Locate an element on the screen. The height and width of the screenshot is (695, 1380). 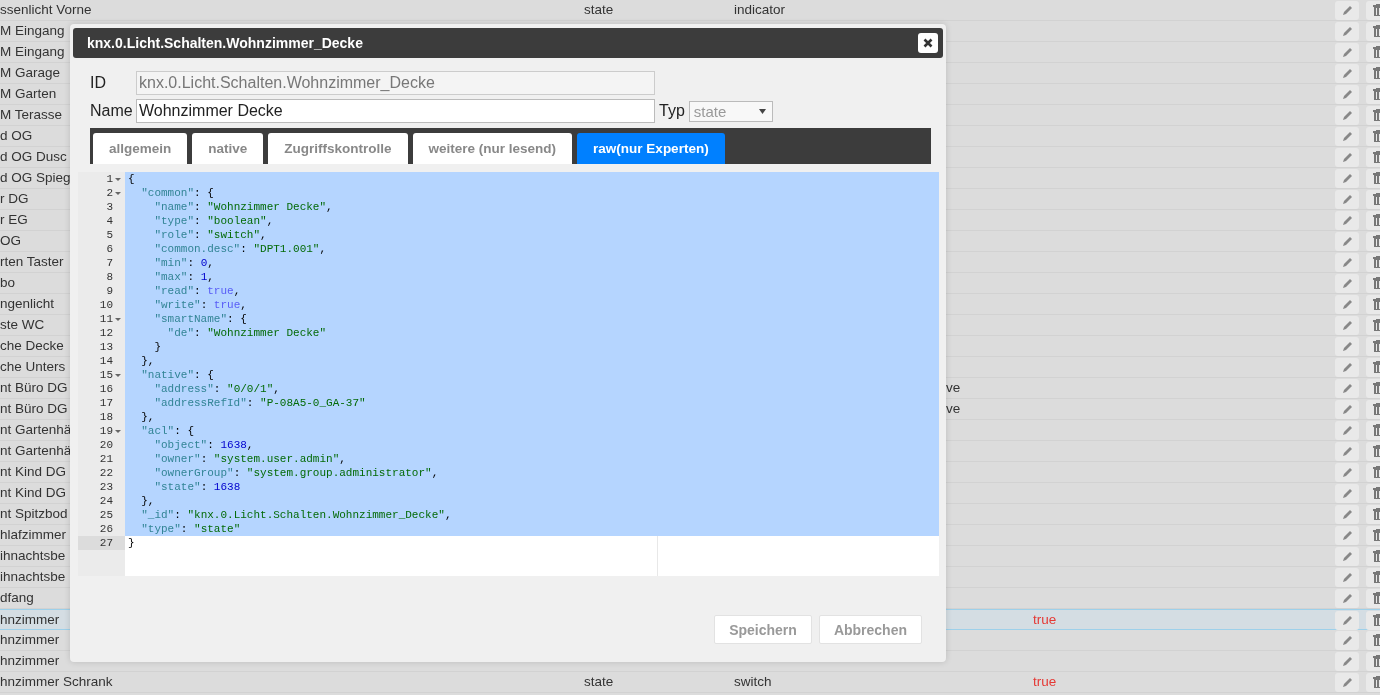
table-cell: r EG is located at coordinates (14, 219).